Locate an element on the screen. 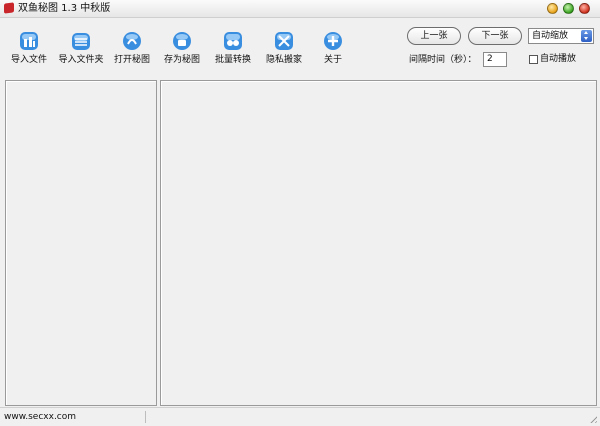  import-file-button: 导入文件 is located at coordinates (29, 51).